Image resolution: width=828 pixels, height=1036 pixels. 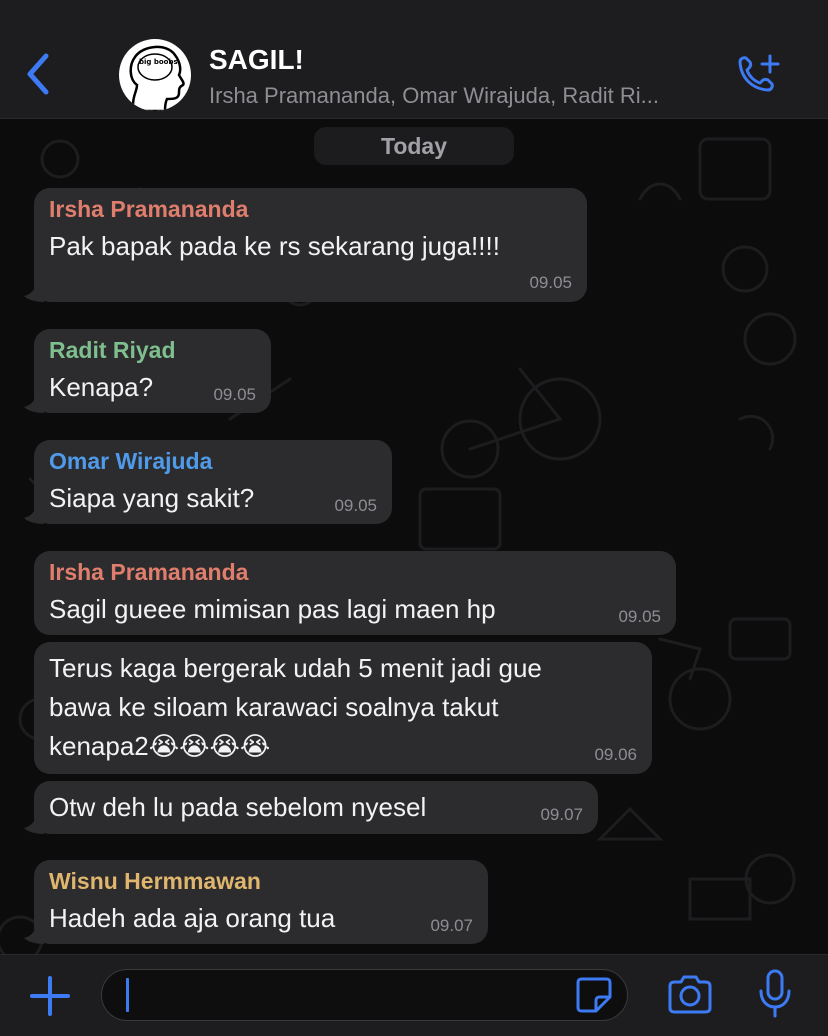 I want to click on message-text: Sagil gueee mimisan pas lagi maen hp, so click(x=272, y=609).